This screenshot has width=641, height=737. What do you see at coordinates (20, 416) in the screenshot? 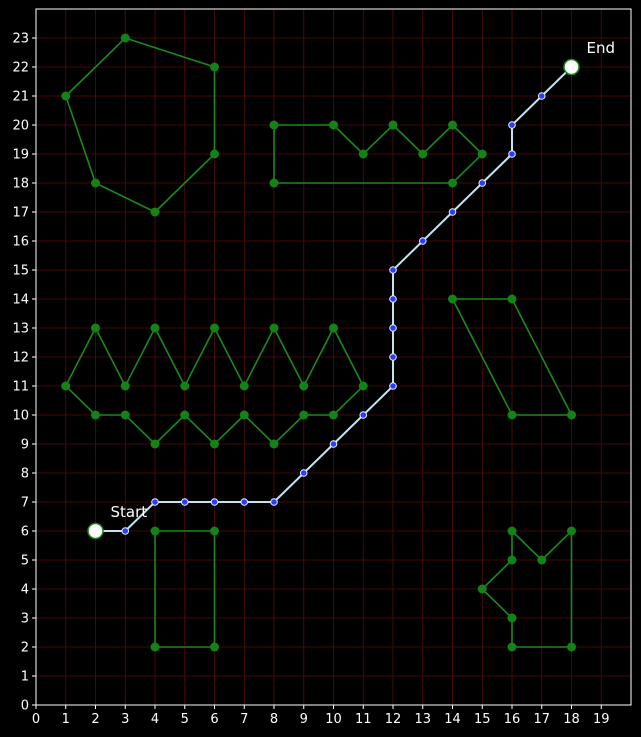
I see `y-tick-label: 10` at bounding box center [20, 416].